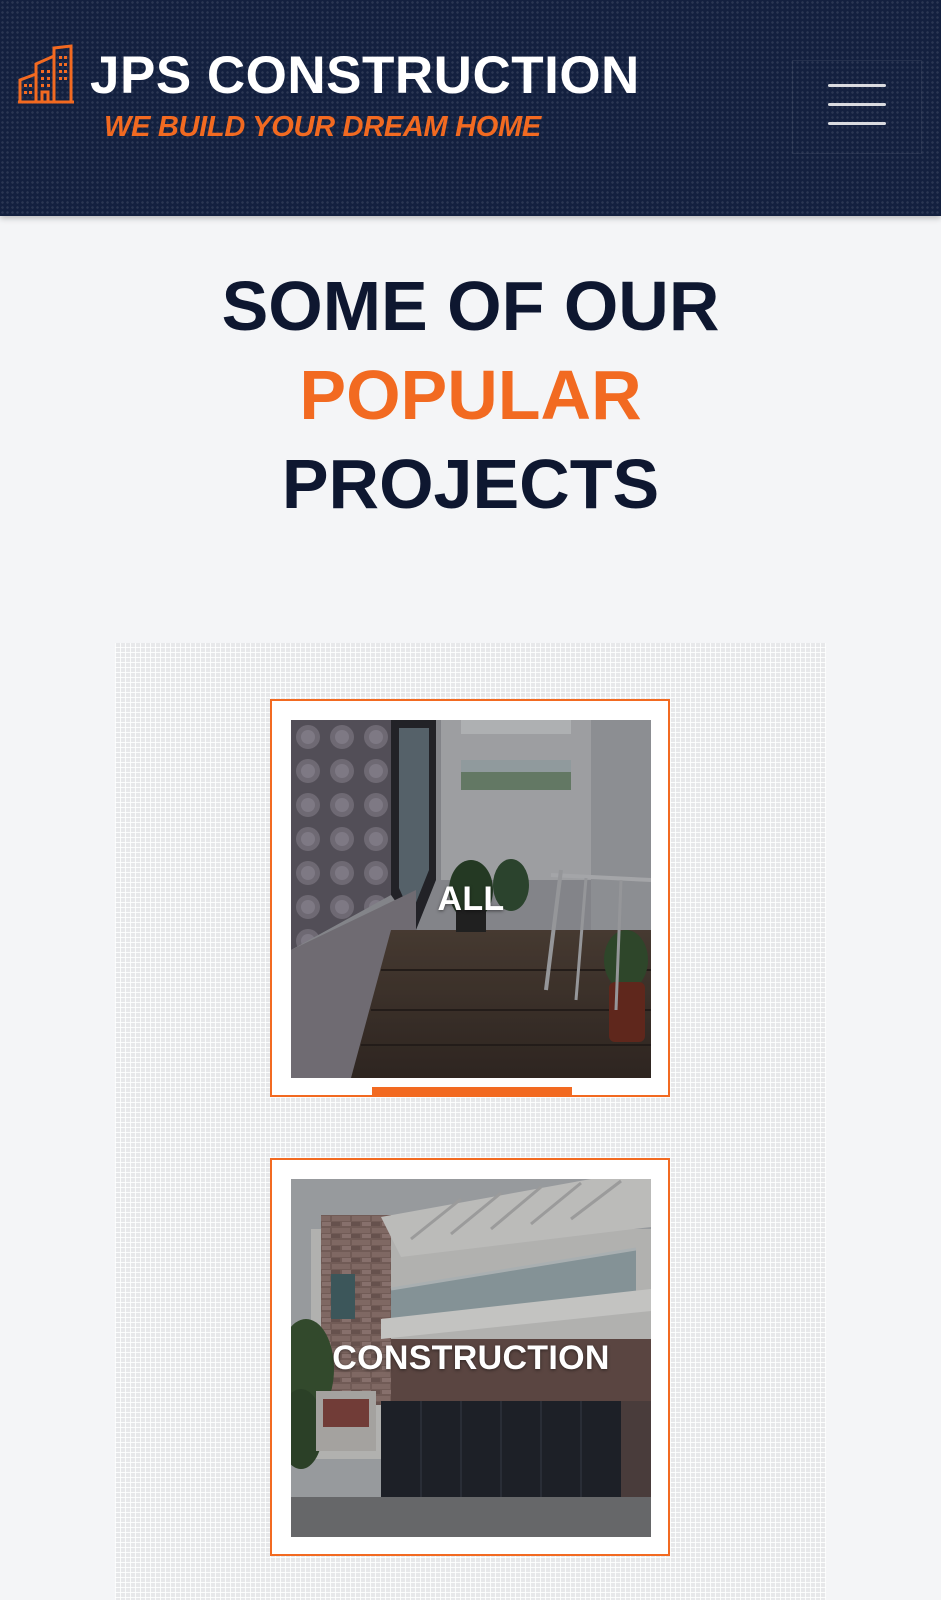  Describe the element at coordinates (365, 76) in the screenshot. I see `brand-title: JPS CONSTRUCTION` at that location.